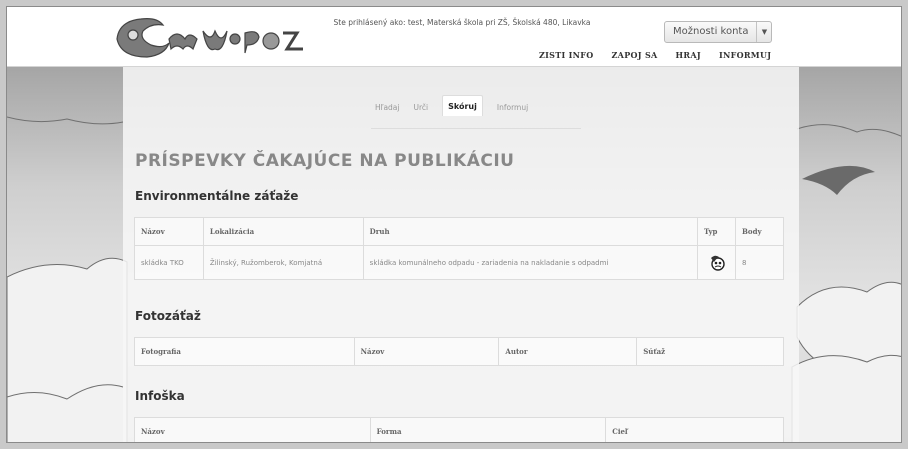  I want to click on cell-lokalizacia: Žilinský, Ružomberok, Komjatná, so click(283, 262).